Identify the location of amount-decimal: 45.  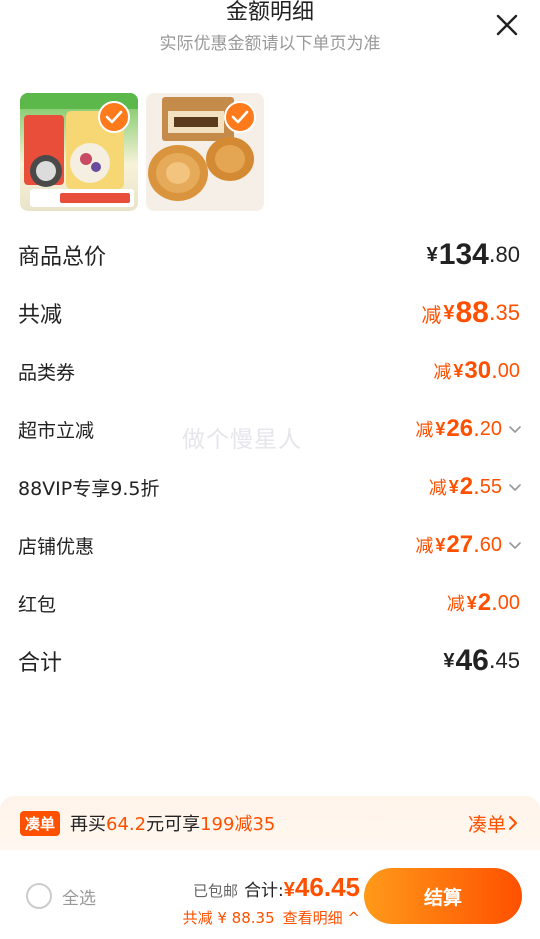
(507, 660).